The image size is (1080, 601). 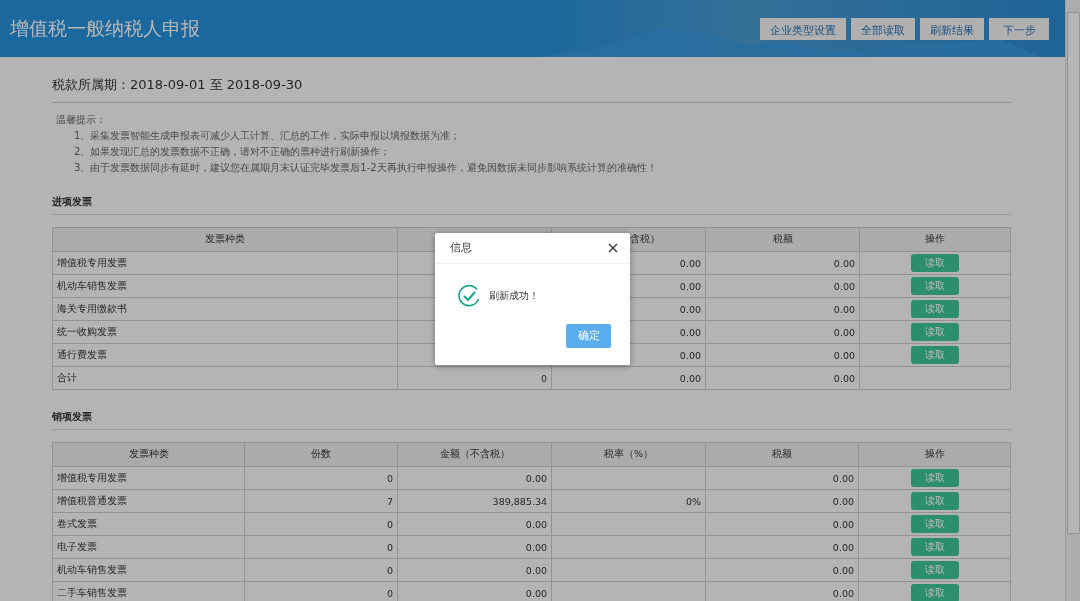 I want to click on table-cell: 卷式发票, so click(x=149, y=524).